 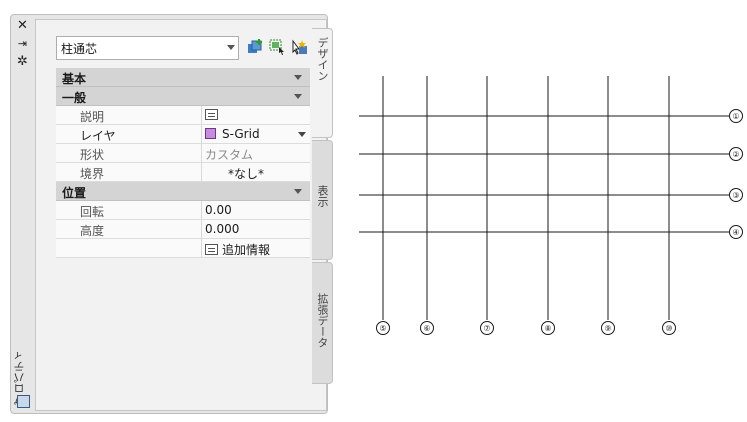 What do you see at coordinates (183, 96) in the screenshot?
I see `category-general: 一般` at bounding box center [183, 96].